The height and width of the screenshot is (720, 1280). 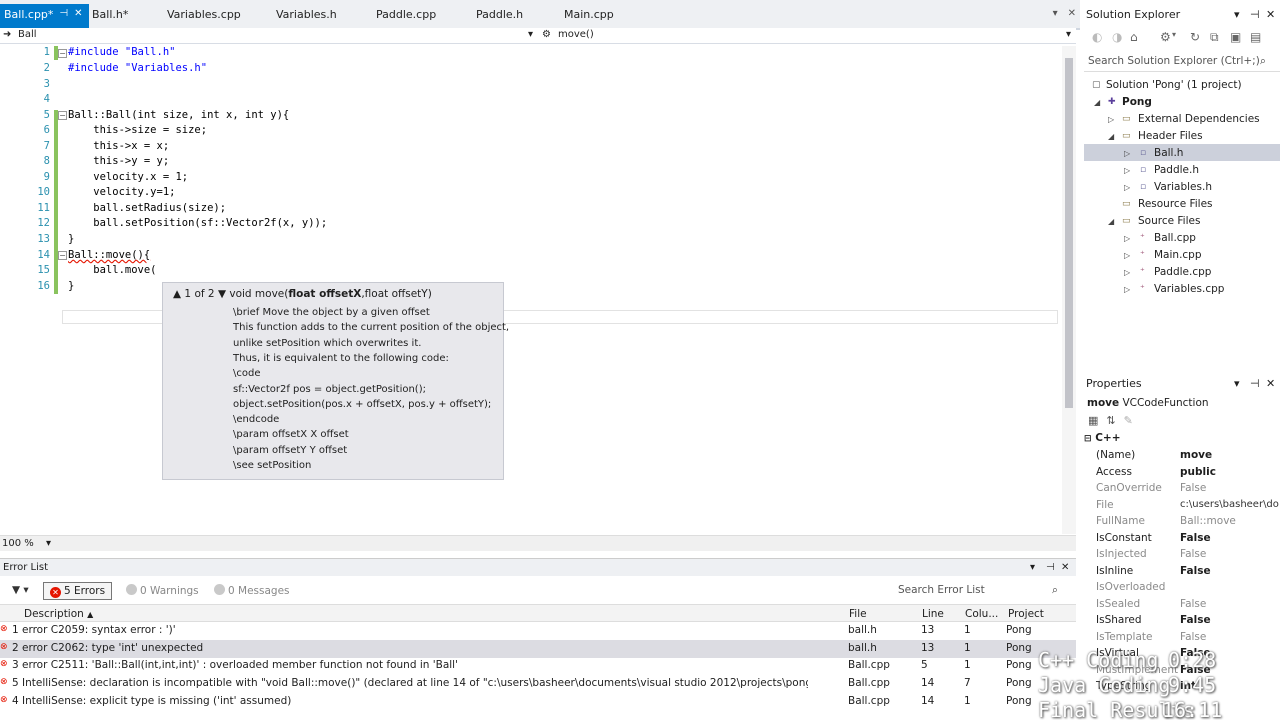 What do you see at coordinates (1174, 61) in the screenshot?
I see `solution-search-input: Search Solution Explorer (Ctrl+;)` at bounding box center [1174, 61].